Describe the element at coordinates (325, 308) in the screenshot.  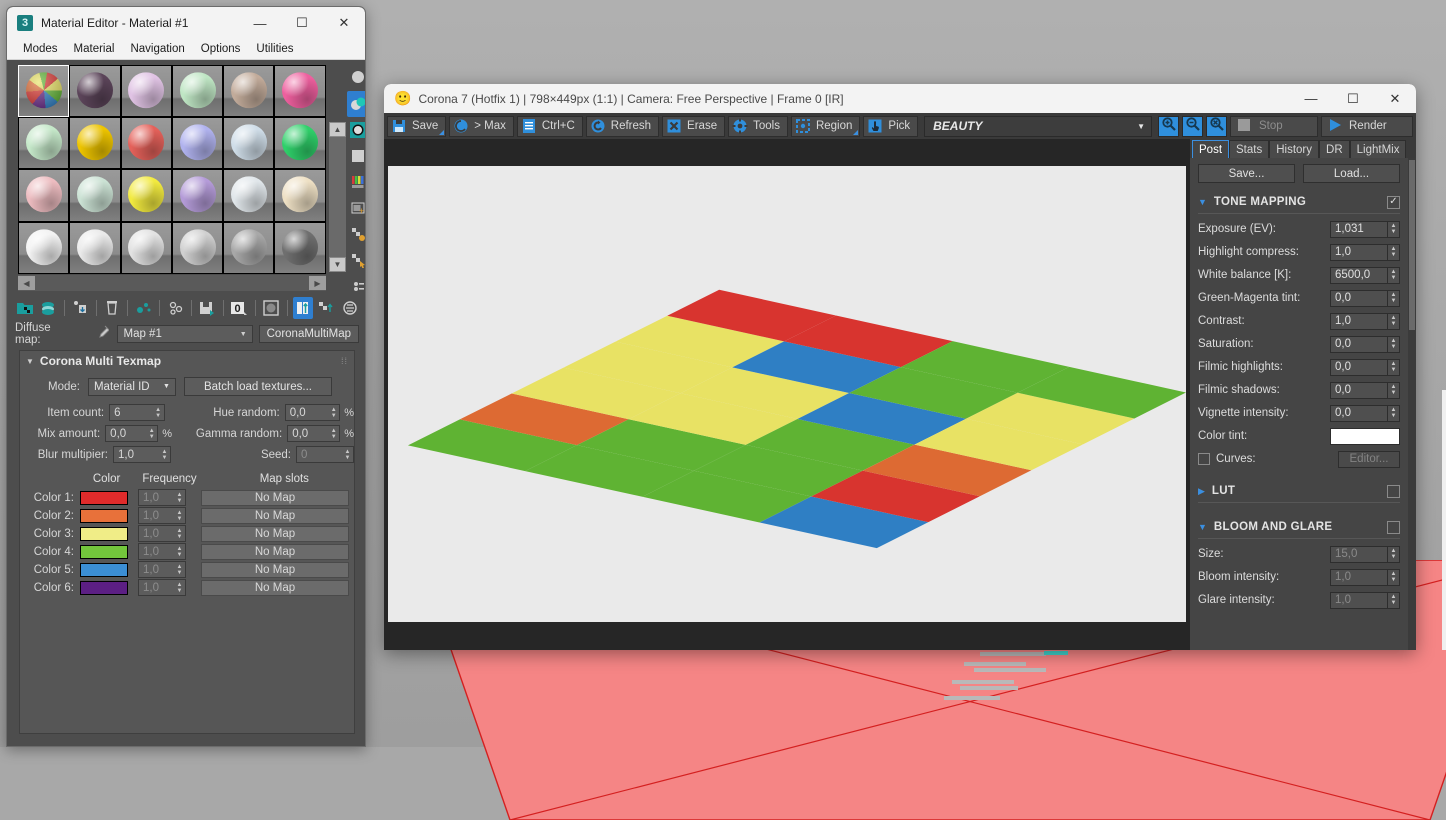
I see `go-to-parent-icon` at that location.